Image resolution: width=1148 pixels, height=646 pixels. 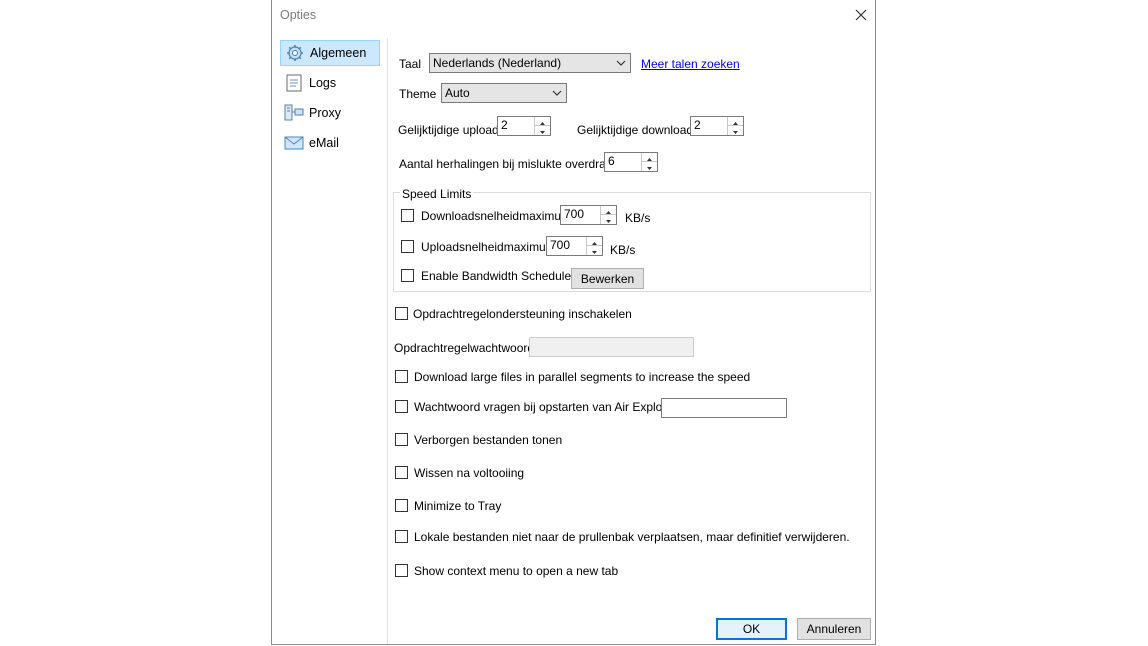 I want to click on language-label: Taal, so click(x=410, y=64).